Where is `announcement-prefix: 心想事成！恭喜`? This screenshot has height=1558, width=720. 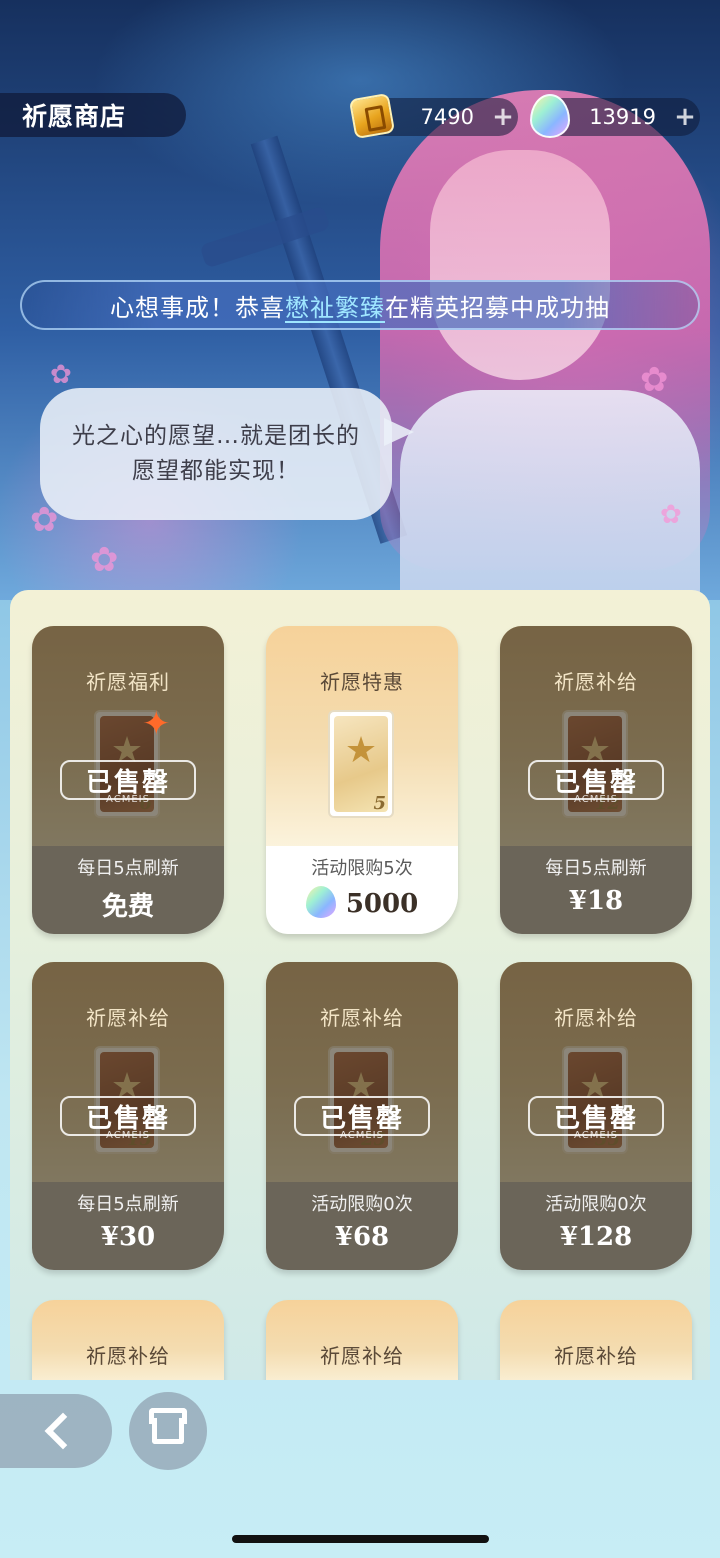
announcement-prefix: 心想事成！恭喜 is located at coordinates (197, 307).